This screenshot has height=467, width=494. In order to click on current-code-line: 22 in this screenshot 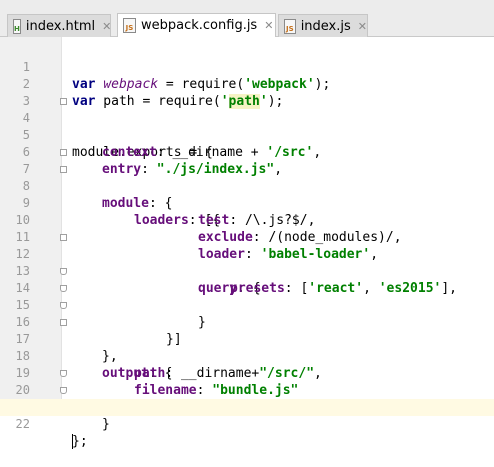, I will do `click(247, 424)`.